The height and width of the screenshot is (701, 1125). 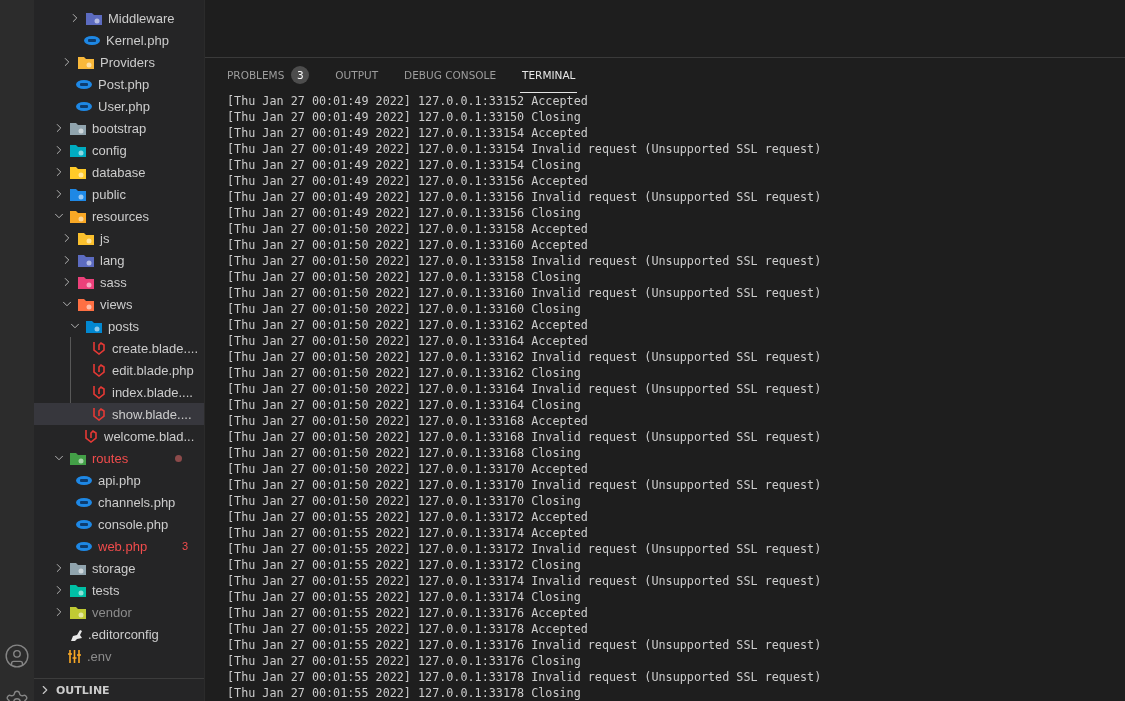 What do you see at coordinates (525, 549) in the screenshot?
I see `terminal-line: [Thu Jan 27 00:01:55 2022] 127.0.0.1:33172 Invalid request (Unsupported SSL request)` at bounding box center [525, 549].